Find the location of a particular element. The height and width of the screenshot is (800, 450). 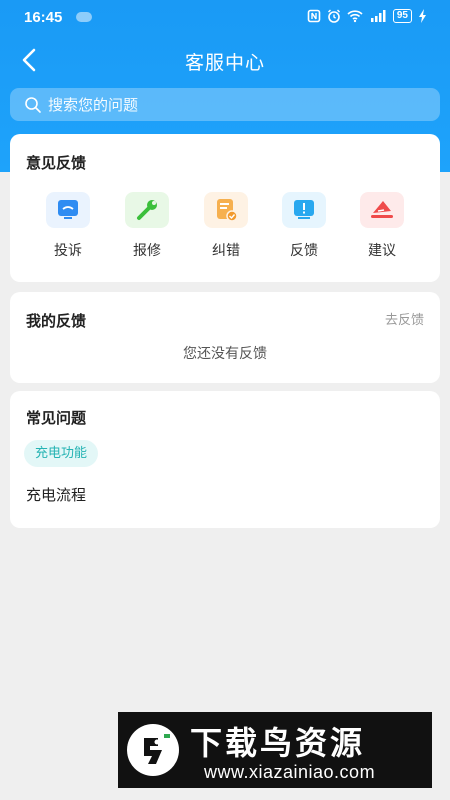

feedback-shortcuts: 投诉 报修 纠错 反馈 建议 is located at coordinates (225, 232).